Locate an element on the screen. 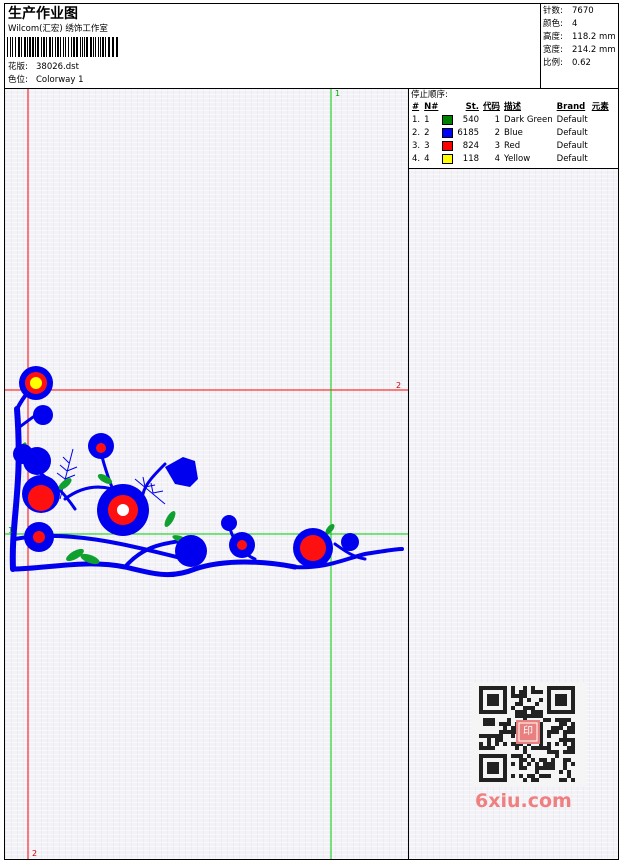 The width and height of the screenshot is (620, 861). stop-row: 2. 2 6185 2 Blue Default is located at coordinates (510, 133).